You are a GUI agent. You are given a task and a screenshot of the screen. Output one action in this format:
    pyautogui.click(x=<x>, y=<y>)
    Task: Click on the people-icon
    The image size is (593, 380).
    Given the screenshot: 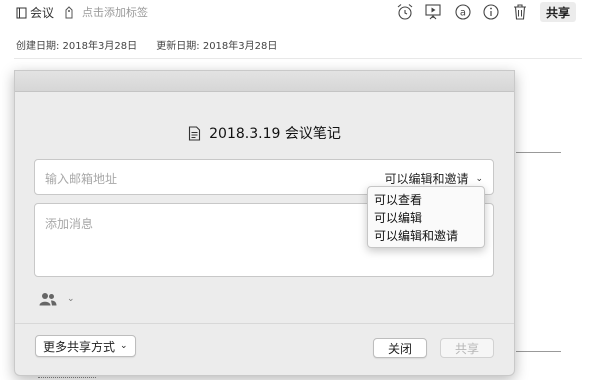 What is the action you would take?
    pyautogui.click(x=48, y=299)
    